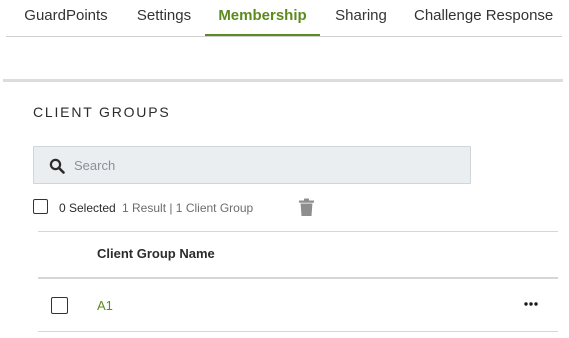 This screenshot has width=569, height=338. I want to click on client-group-name-link: A1, so click(105, 305).